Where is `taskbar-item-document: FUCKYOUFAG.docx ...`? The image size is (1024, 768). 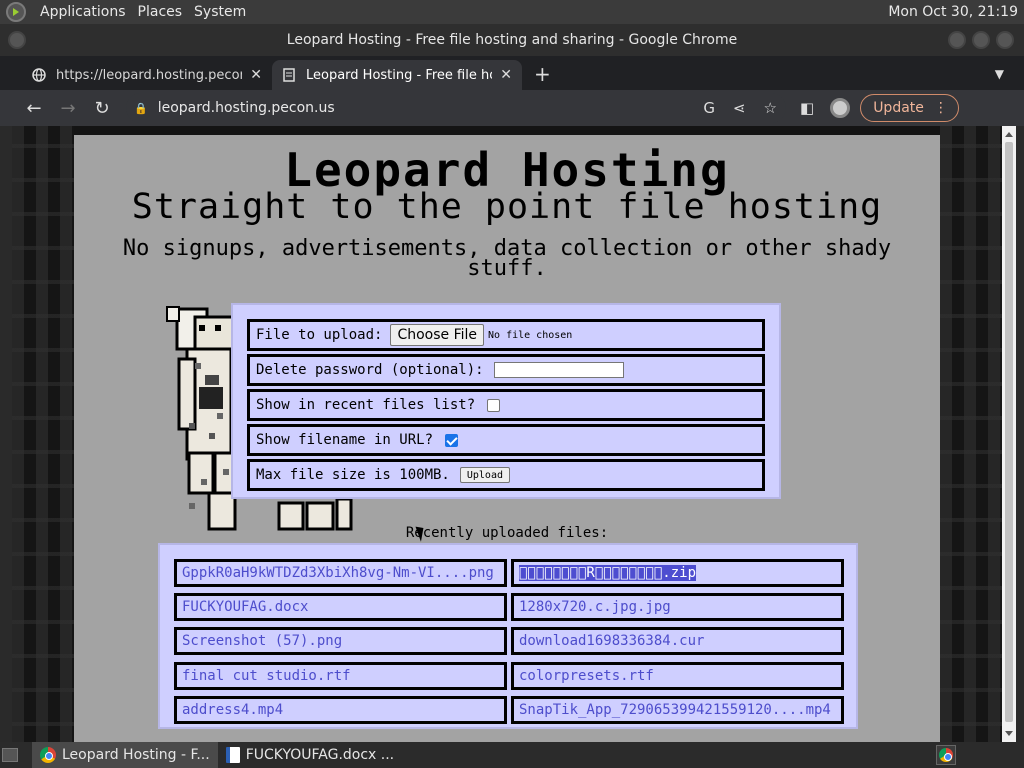
taskbar-item-document: FUCKYOUFAG.docx ... is located at coordinates (310, 755).